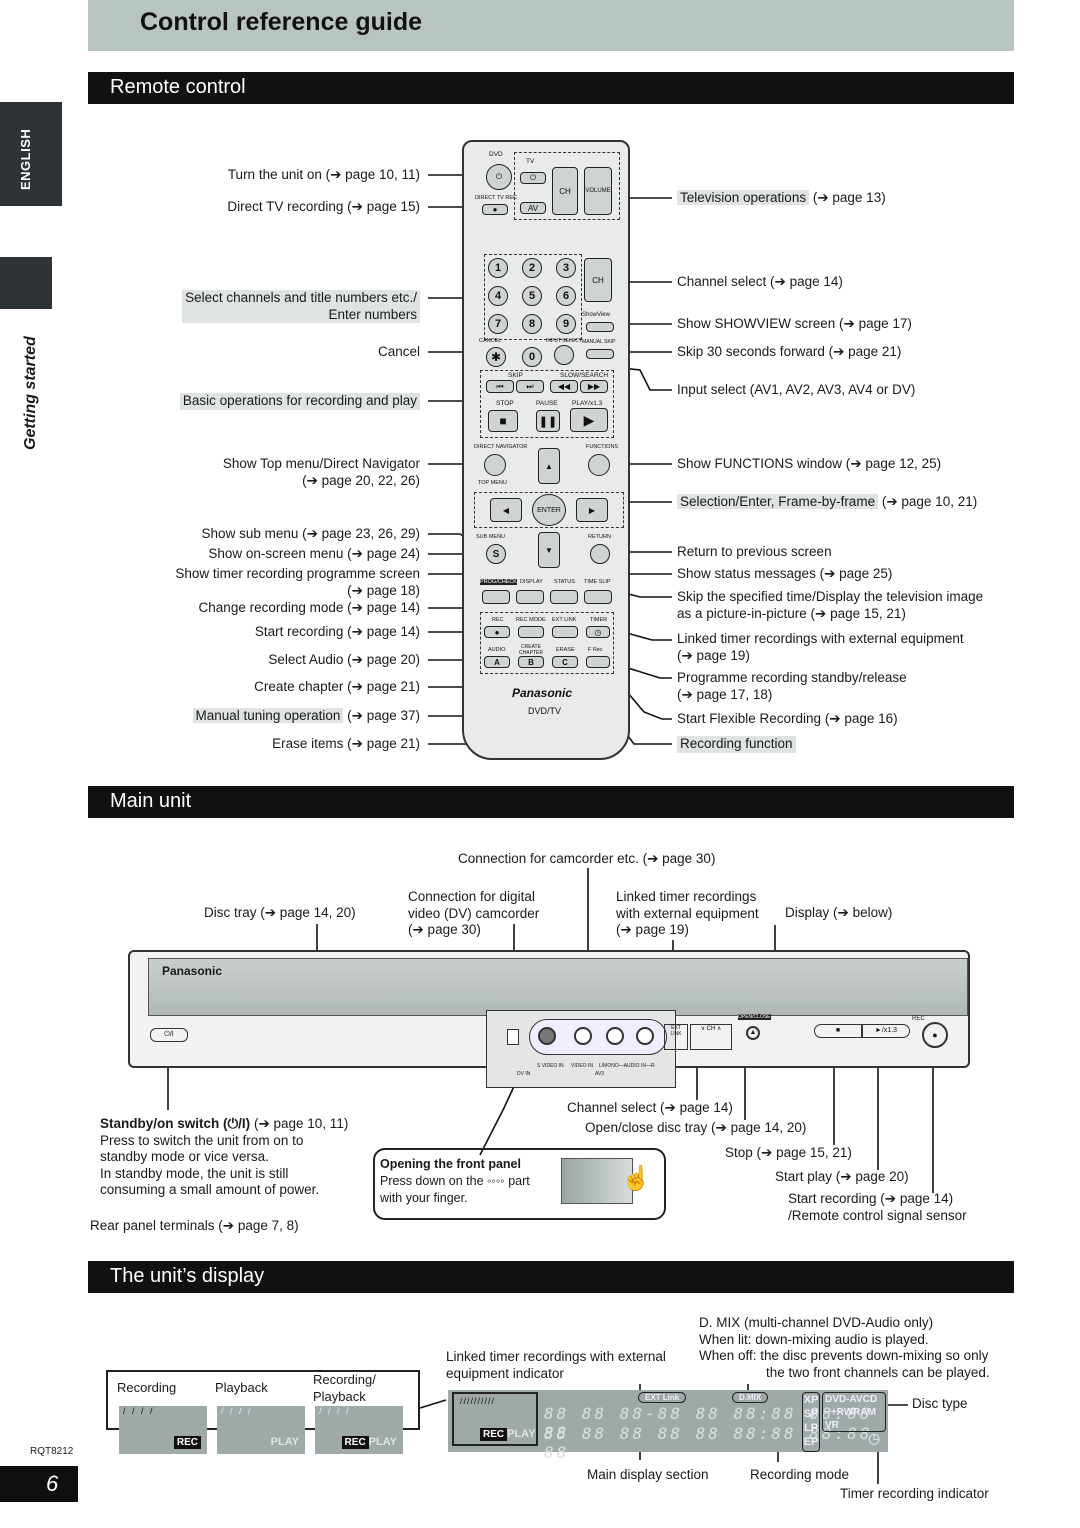 Image resolution: width=1080 pixels, height=1528 pixels. Describe the element at coordinates (496, 554) in the screenshot. I see `sub-menu-button: S` at that location.